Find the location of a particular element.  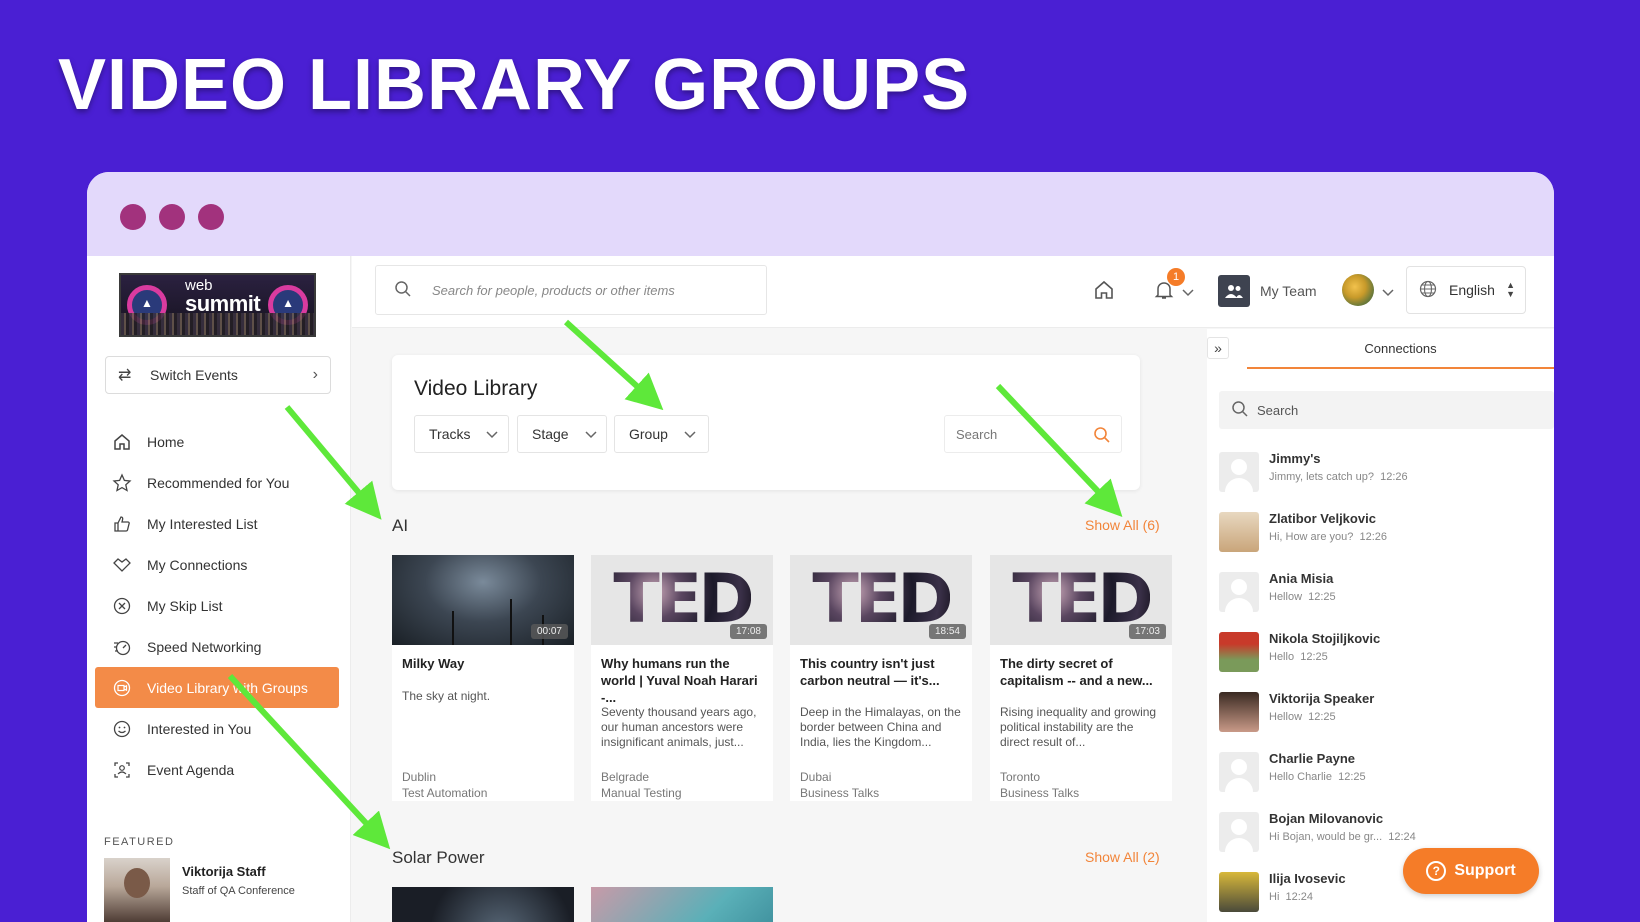

connection-message: Hello 12:25 is located at coordinates (1298, 657).